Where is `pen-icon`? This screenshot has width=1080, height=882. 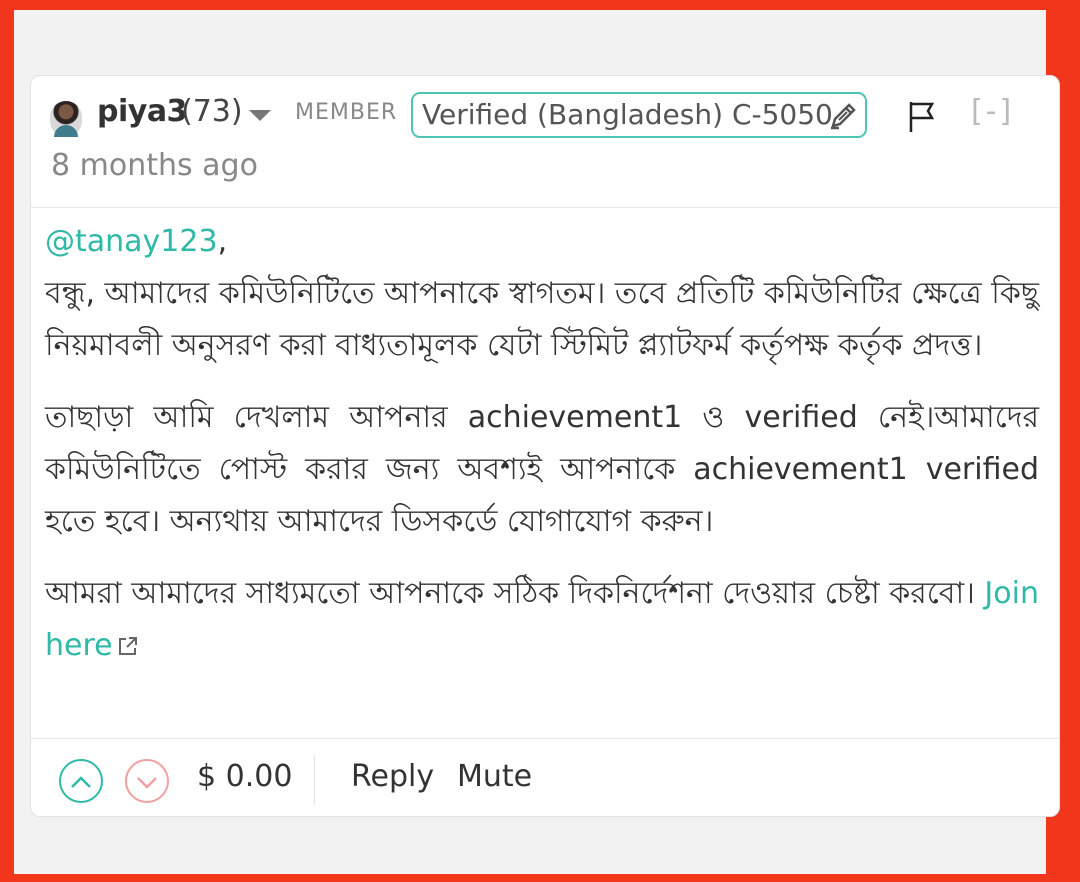 pen-icon is located at coordinates (843, 116).